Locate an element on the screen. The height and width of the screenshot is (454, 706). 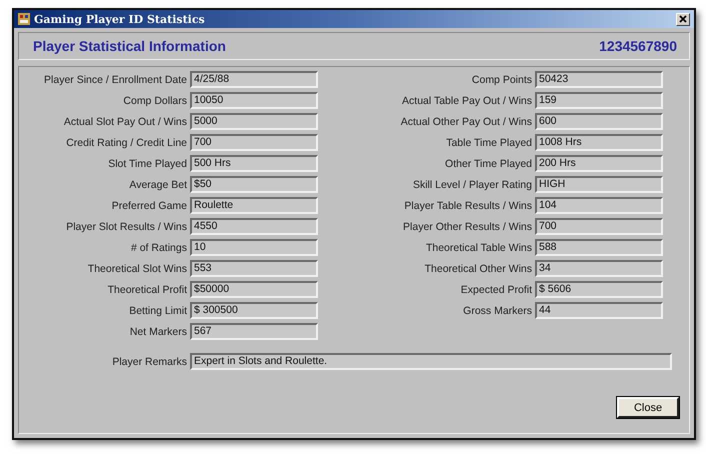
field-label: Player Remarks is located at coordinates (149, 362).